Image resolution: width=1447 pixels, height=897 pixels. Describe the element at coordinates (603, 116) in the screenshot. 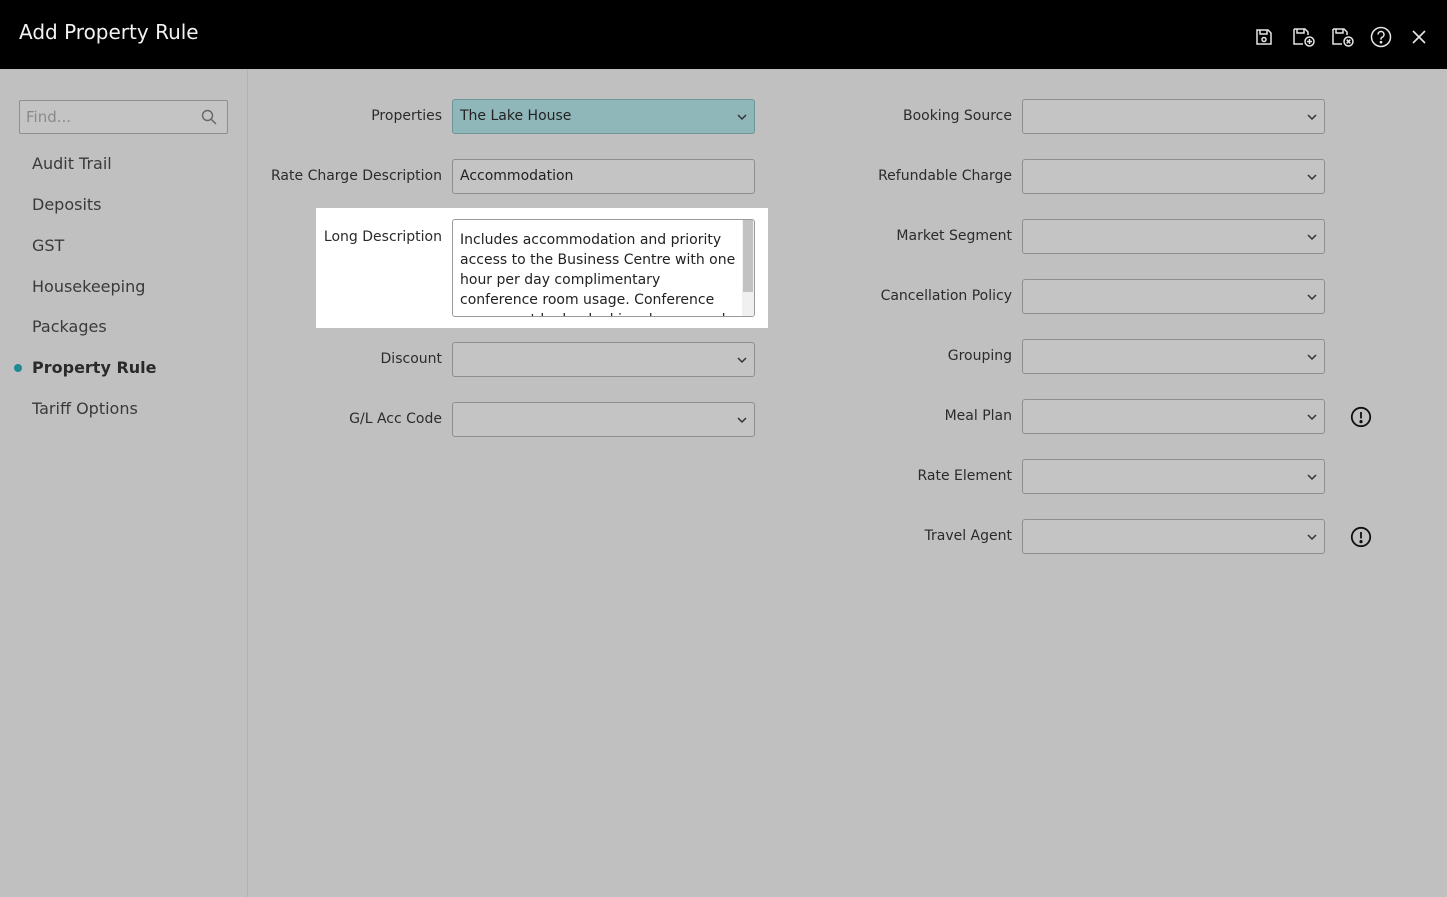

I see `properties-select: The Lake House` at that location.